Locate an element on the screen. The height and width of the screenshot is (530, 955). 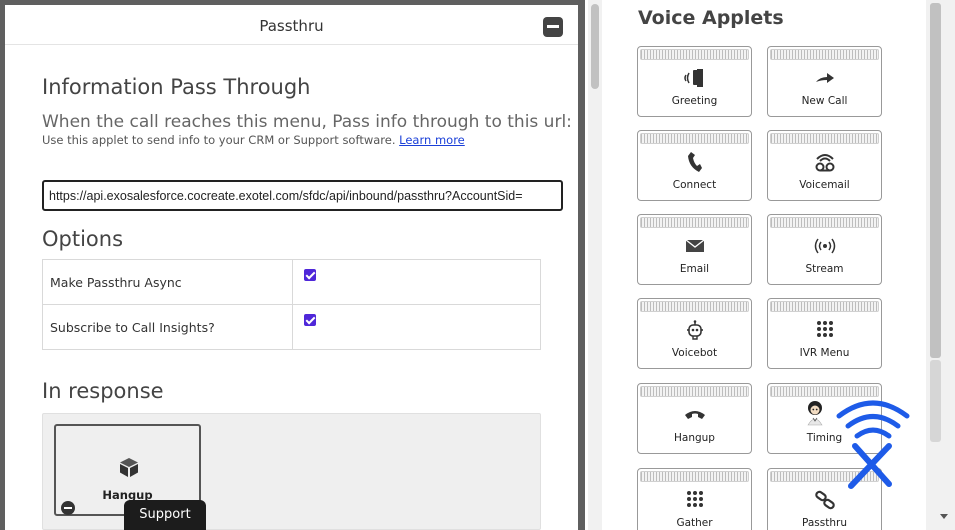
right-scrollbar is located at coordinates (940, 265).